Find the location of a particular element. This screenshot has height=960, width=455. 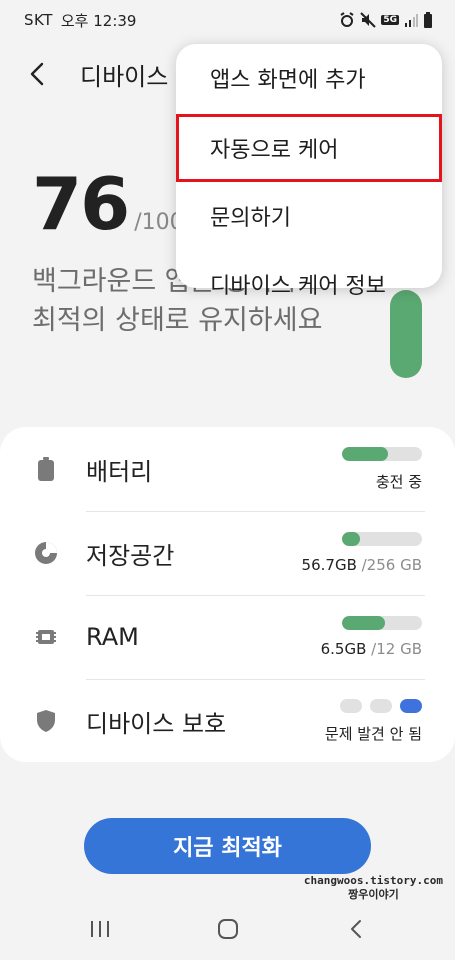

score-block: 76 /100 is located at coordinates (108, 204).